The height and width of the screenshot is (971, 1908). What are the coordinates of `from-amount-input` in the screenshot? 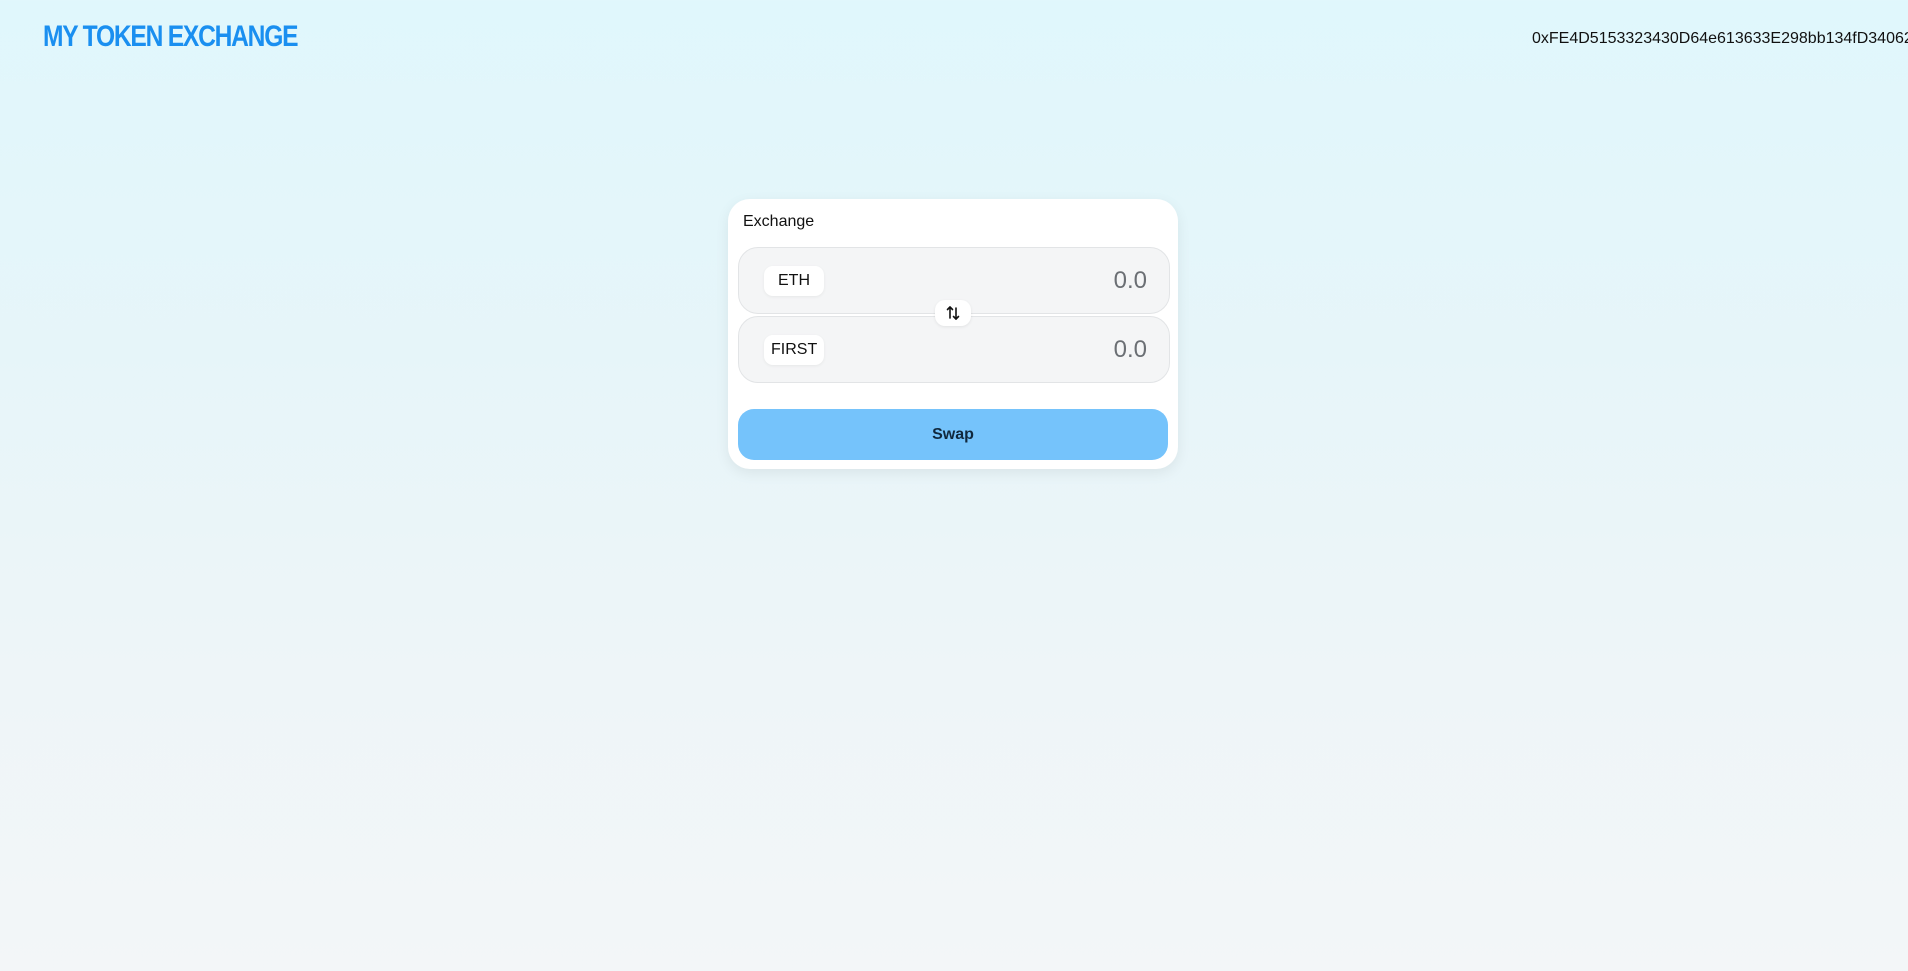 It's located at (1047, 281).